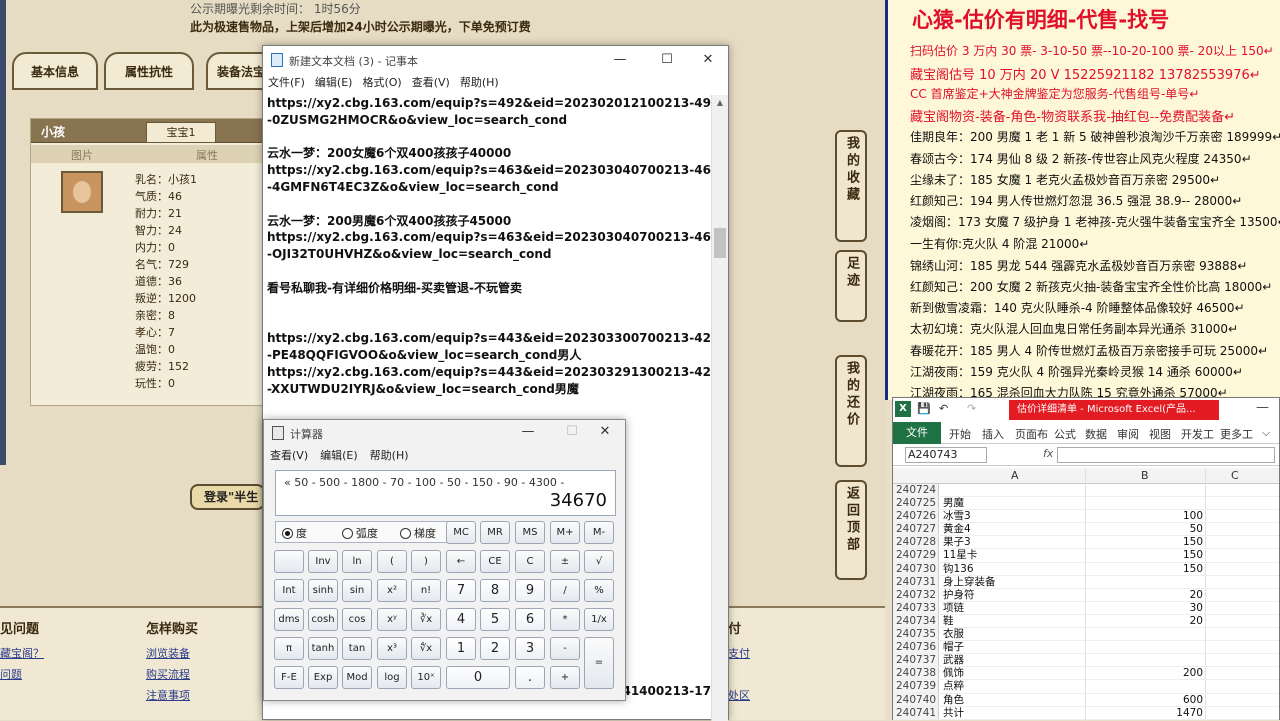 This screenshot has height=721, width=1280. Describe the element at coordinates (1138, 608) in the screenshot. I see `cell-b: 30` at that location.